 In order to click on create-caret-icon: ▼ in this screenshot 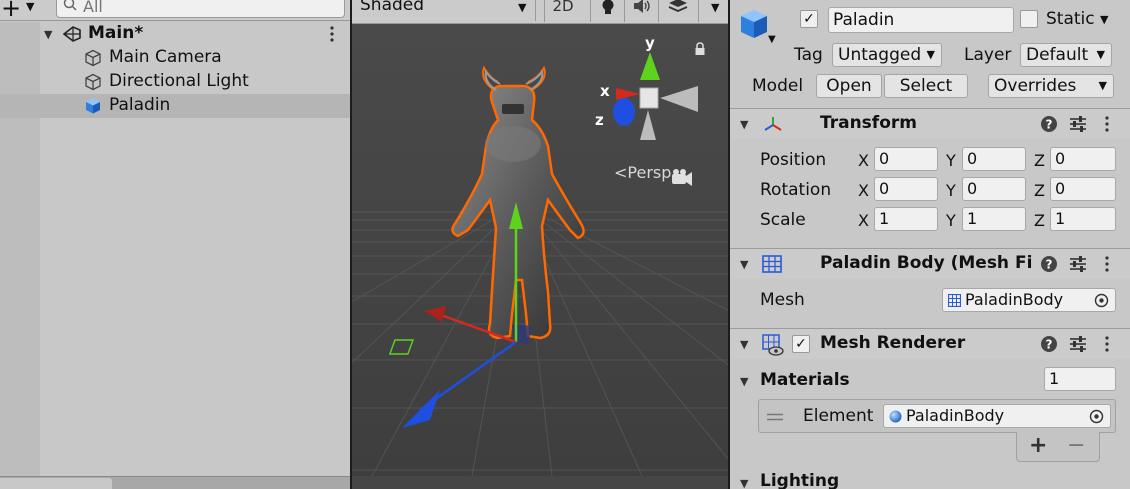, I will do `click(30, 6)`.